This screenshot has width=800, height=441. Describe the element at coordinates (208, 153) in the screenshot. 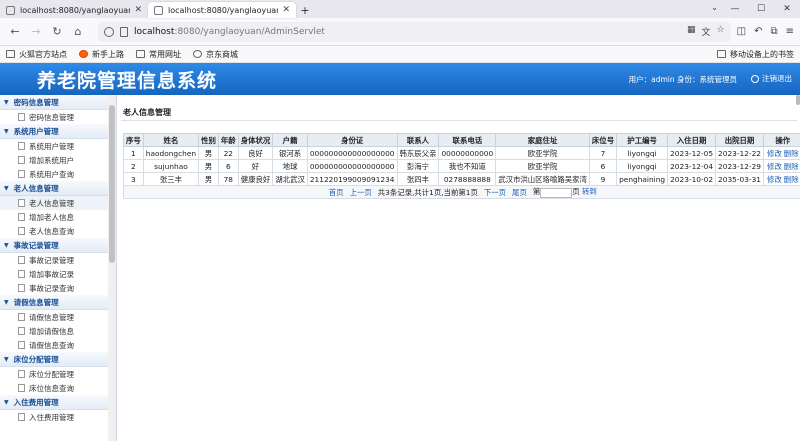

I see `table-cell: 男` at that location.